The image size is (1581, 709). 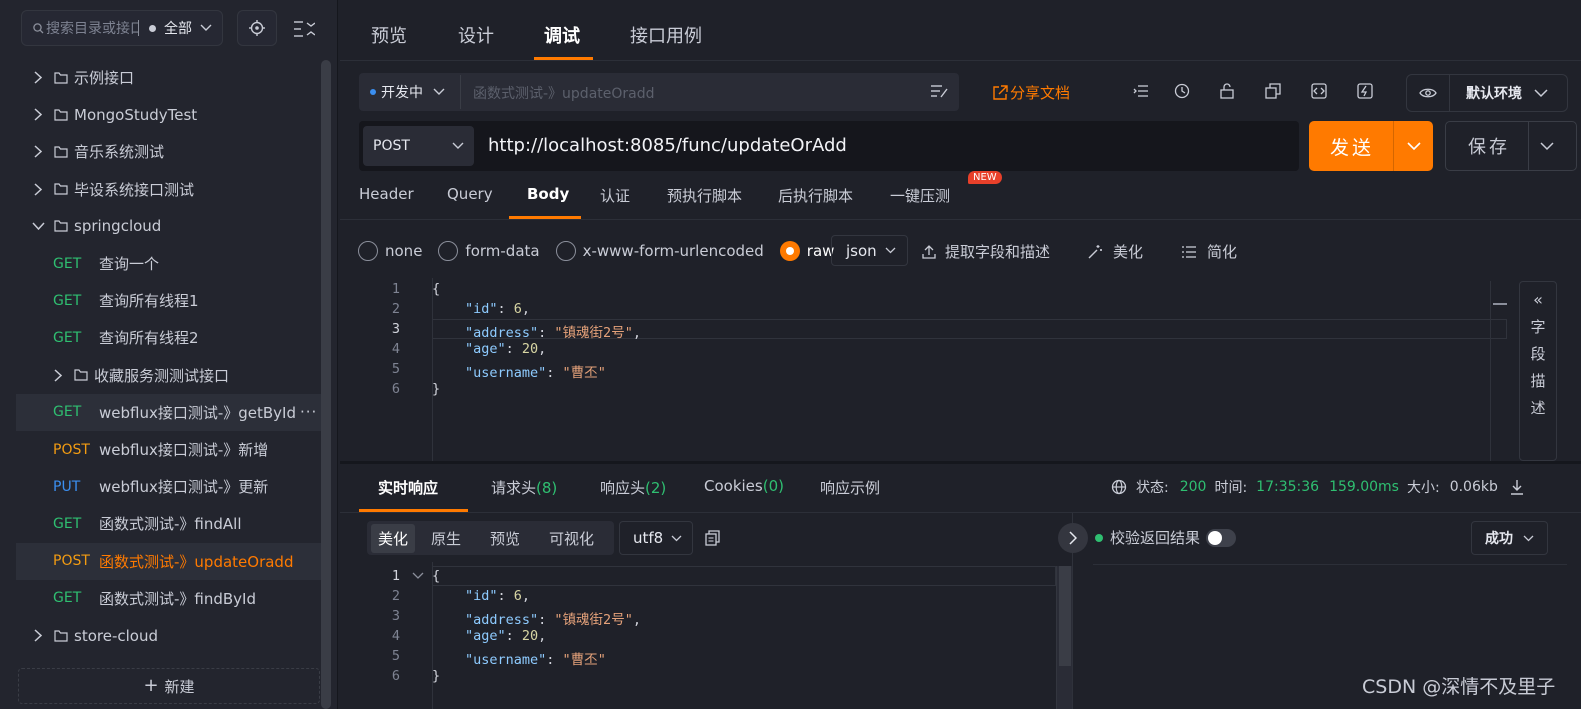 I want to click on tab-cookies: Cookies(0), so click(x=744, y=486).